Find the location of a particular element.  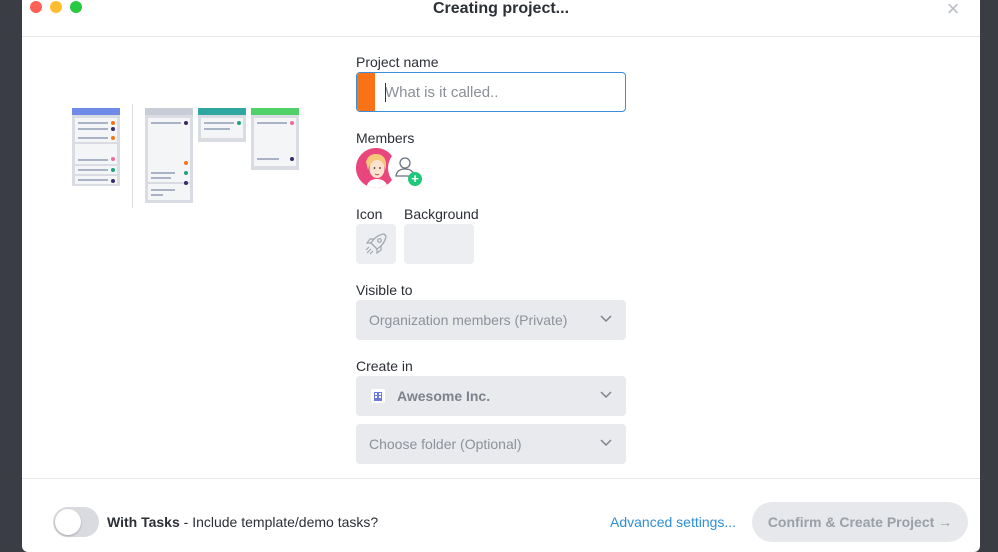

create-in-value: Awesome Inc. is located at coordinates (444, 396).